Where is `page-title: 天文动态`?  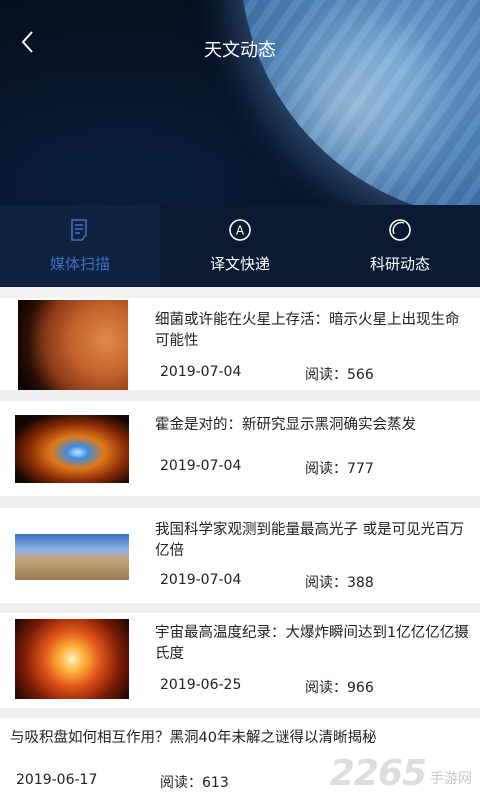 page-title: 天文动态 is located at coordinates (240, 50).